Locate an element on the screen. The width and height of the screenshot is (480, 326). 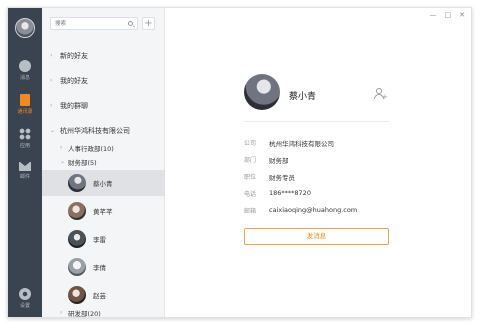
user-avatar is located at coordinates (25, 28).